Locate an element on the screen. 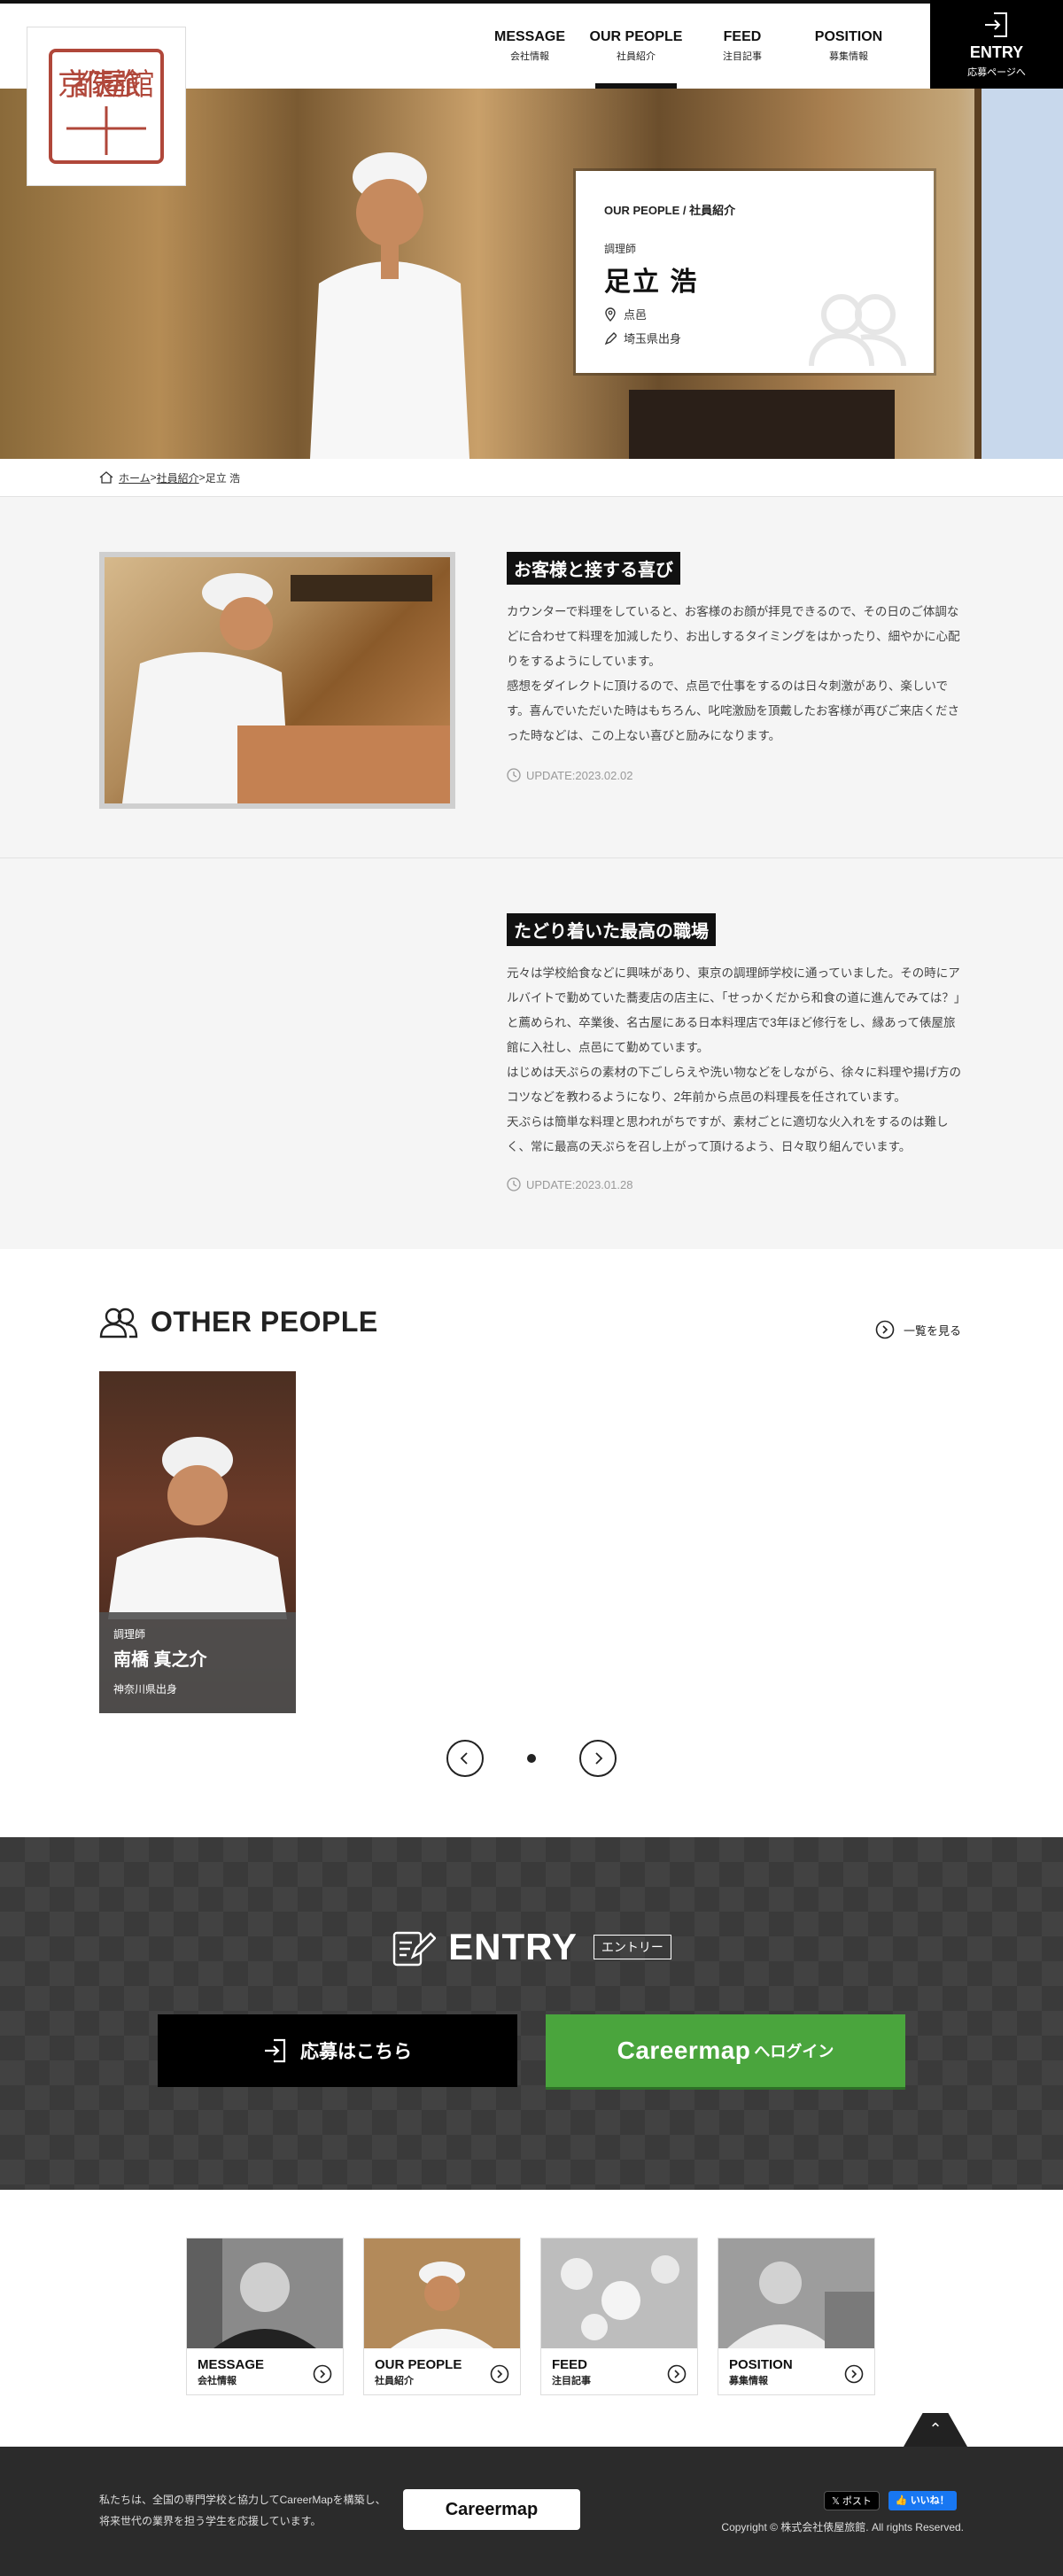 Image resolution: width=1063 pixels, height=2576 pixels. carousel-nav is located at coordinates (531, 1758).